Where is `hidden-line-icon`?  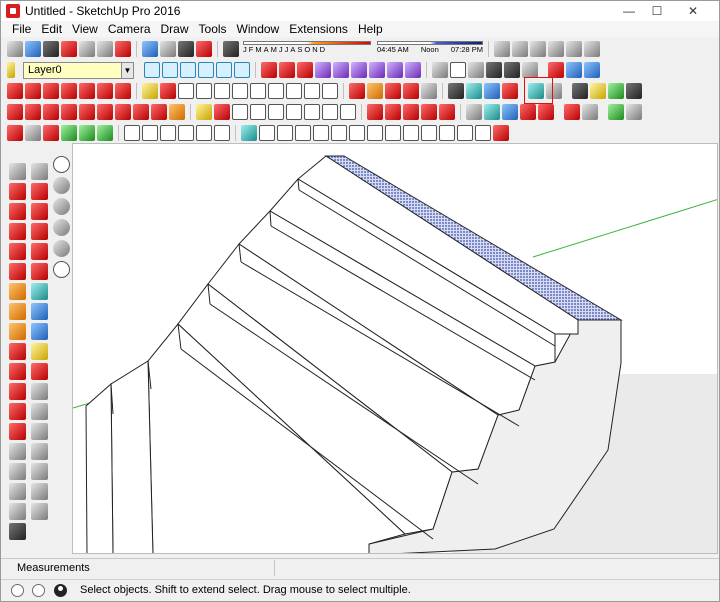 hidden-line-icon is located at coordinates (476, 70).